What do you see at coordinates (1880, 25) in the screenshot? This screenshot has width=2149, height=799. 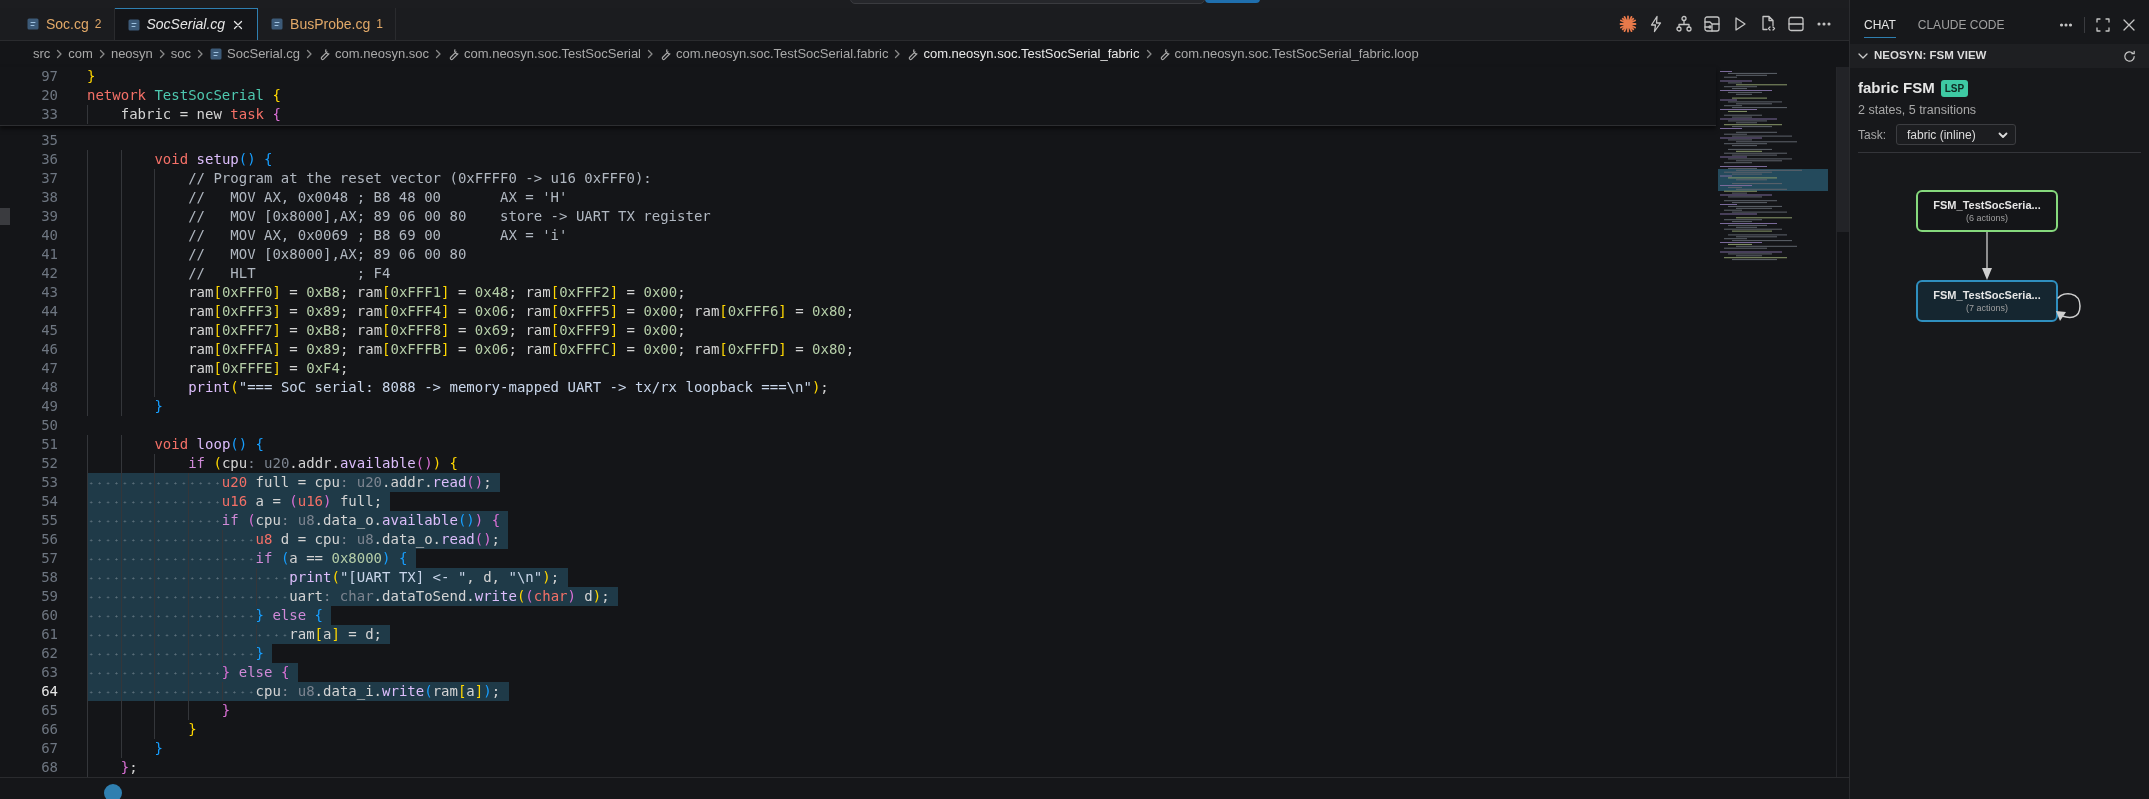 I see `panel-tab: CHAT` at bounding box center [1880, 25].